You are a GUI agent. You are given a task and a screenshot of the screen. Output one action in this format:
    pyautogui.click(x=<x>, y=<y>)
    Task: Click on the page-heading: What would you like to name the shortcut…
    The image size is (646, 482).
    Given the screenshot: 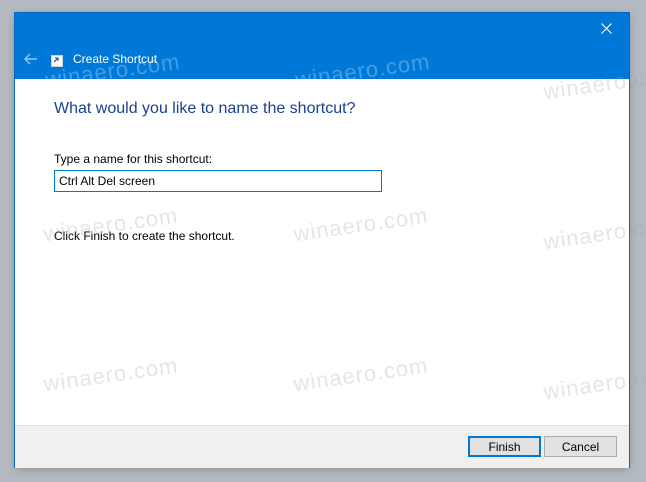 What is the action you would take?
    pyautogui.click(x=205, y=108)
    